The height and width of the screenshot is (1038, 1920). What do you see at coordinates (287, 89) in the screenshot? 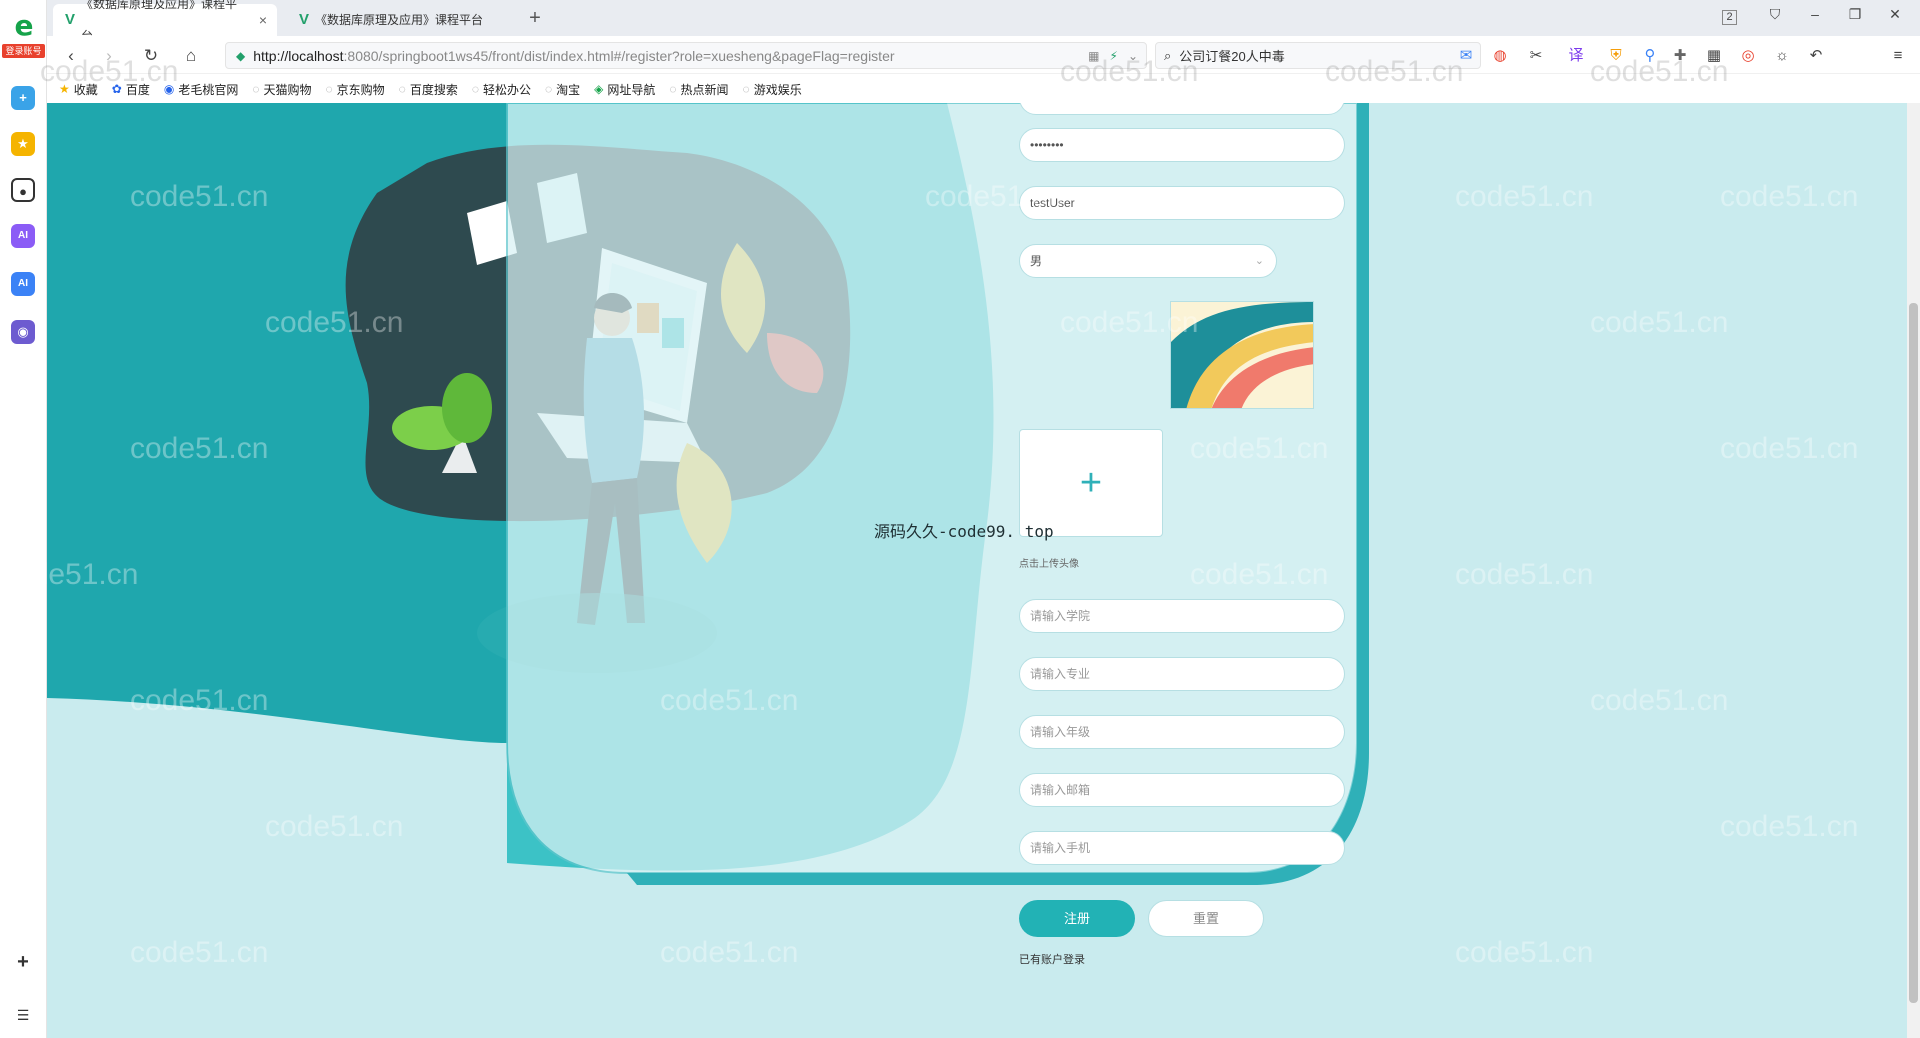
I see `bookmark-label: 天猫购物` at bounding box center [287, 89].